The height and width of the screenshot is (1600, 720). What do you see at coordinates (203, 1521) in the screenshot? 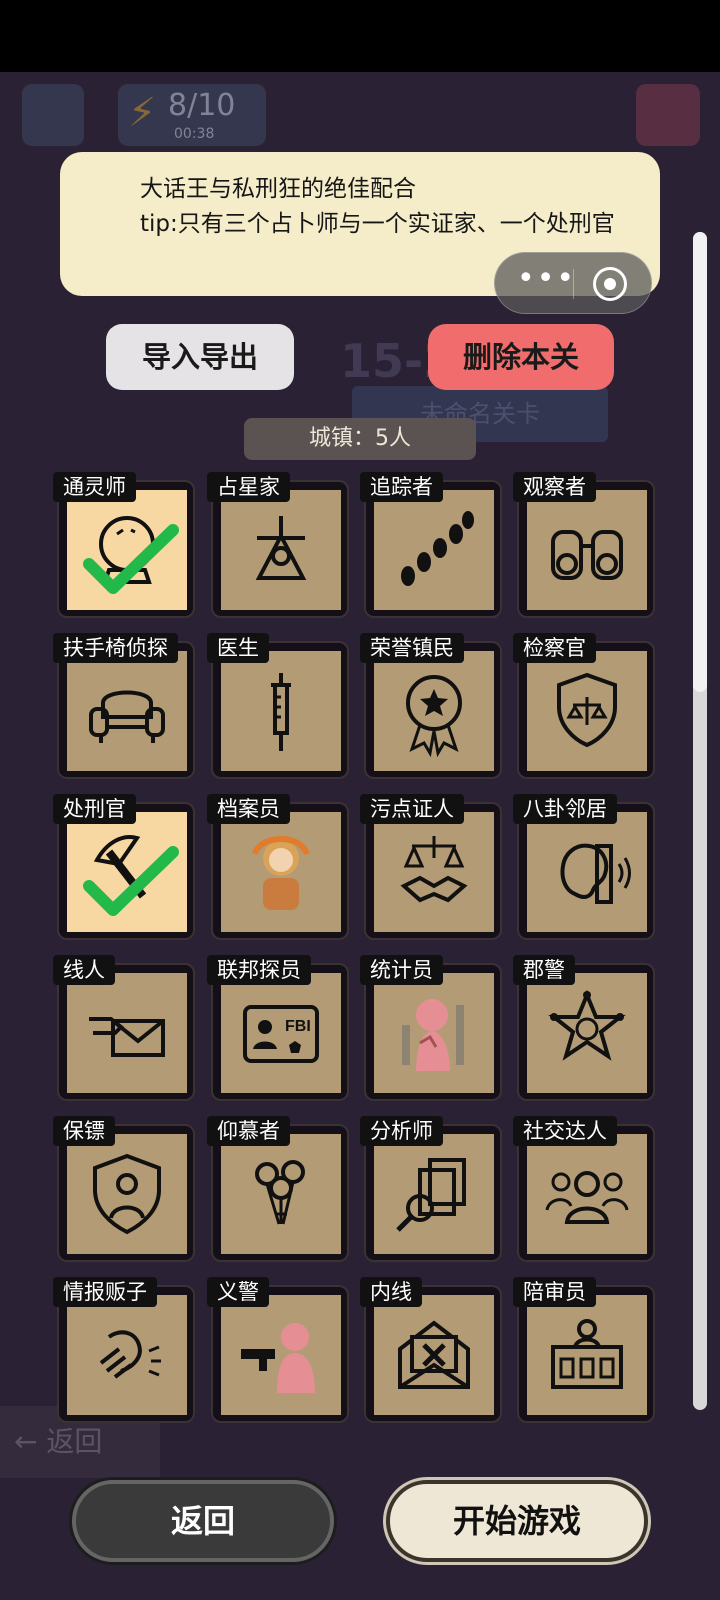
I see `back-button: 返回` at bounding box center [203, 1521].